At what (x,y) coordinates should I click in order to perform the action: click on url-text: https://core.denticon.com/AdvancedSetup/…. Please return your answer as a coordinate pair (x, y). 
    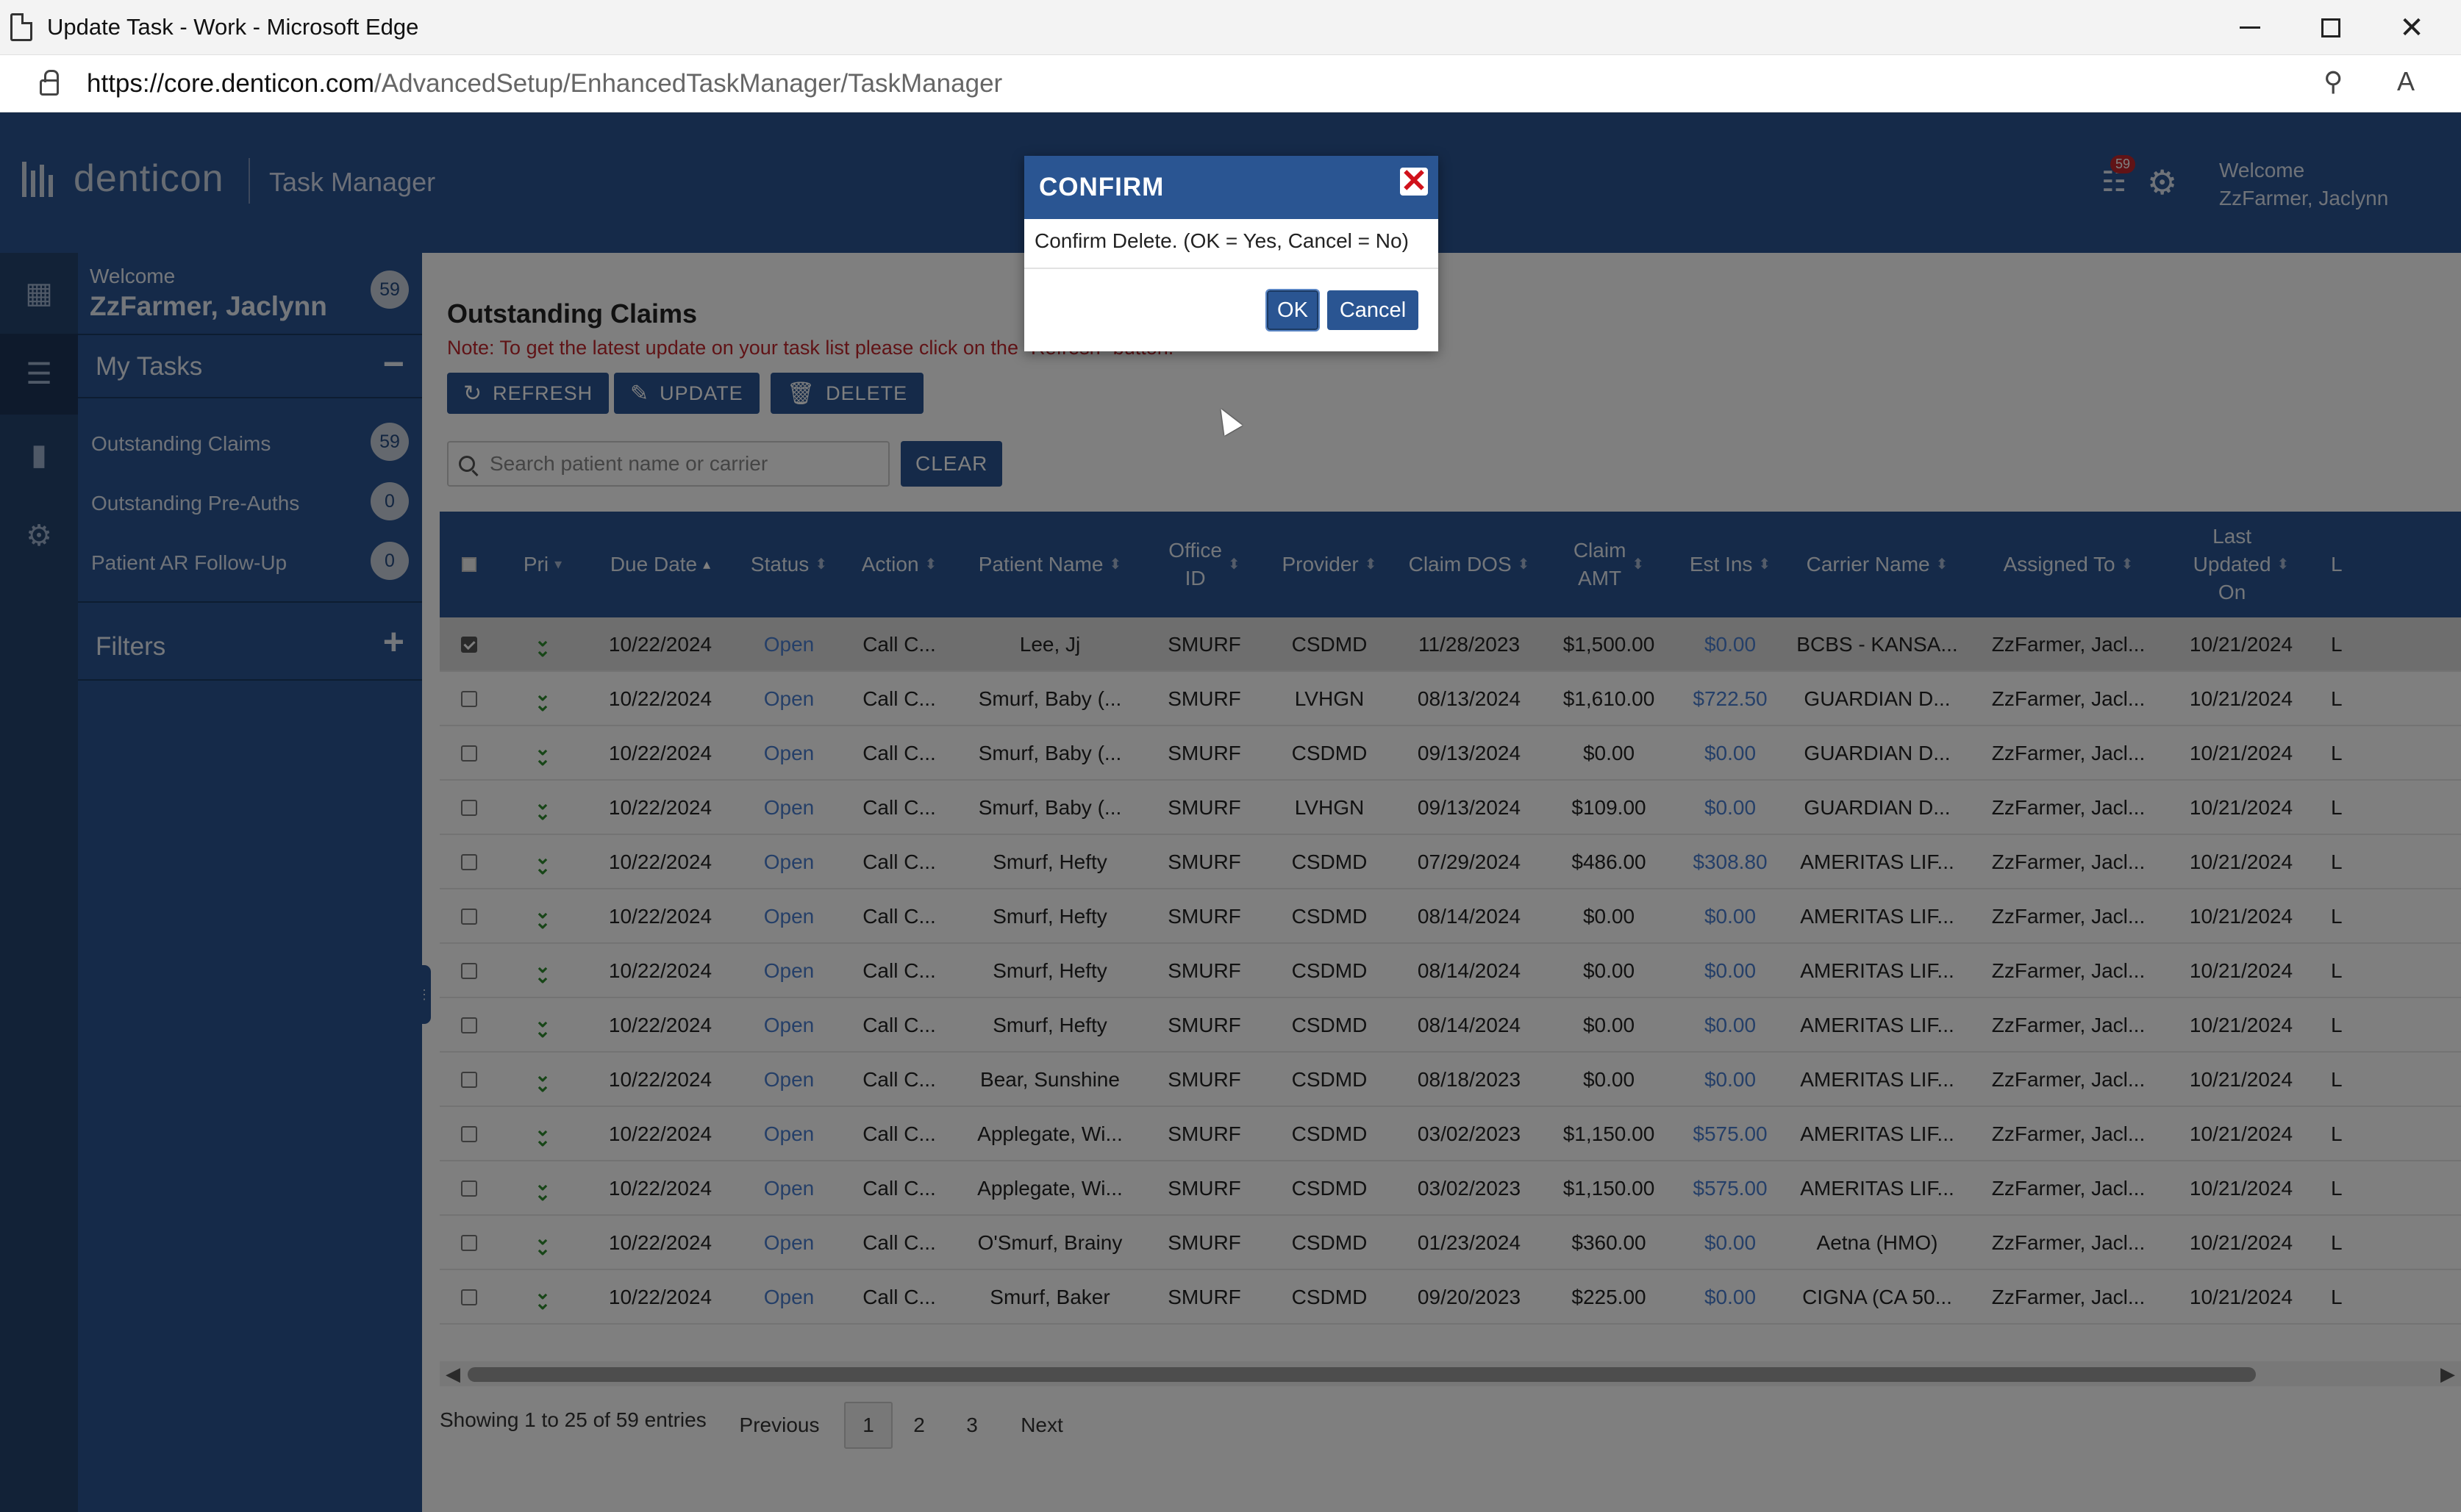
    Looking at the image, I should click on (544, 83).